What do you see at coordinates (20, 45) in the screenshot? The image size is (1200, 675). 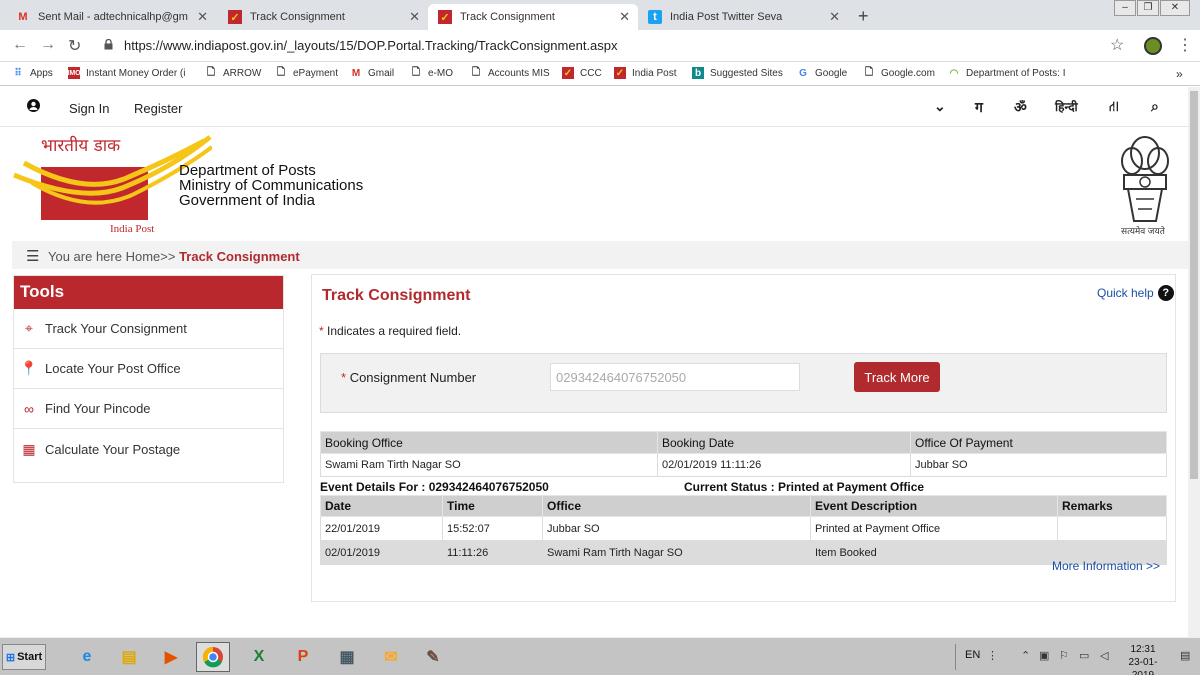 I see `back-icon: ←` at bounding box center [20, 45].